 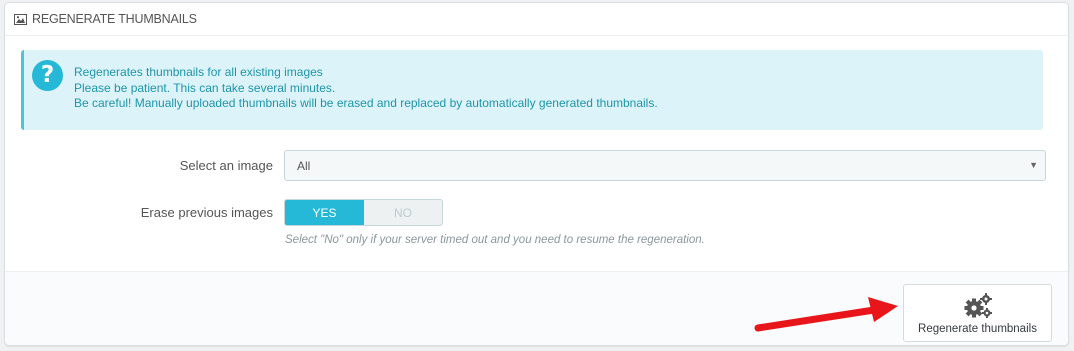 I want to click on select-image-label: Select an image, so click(x=226, y=165).